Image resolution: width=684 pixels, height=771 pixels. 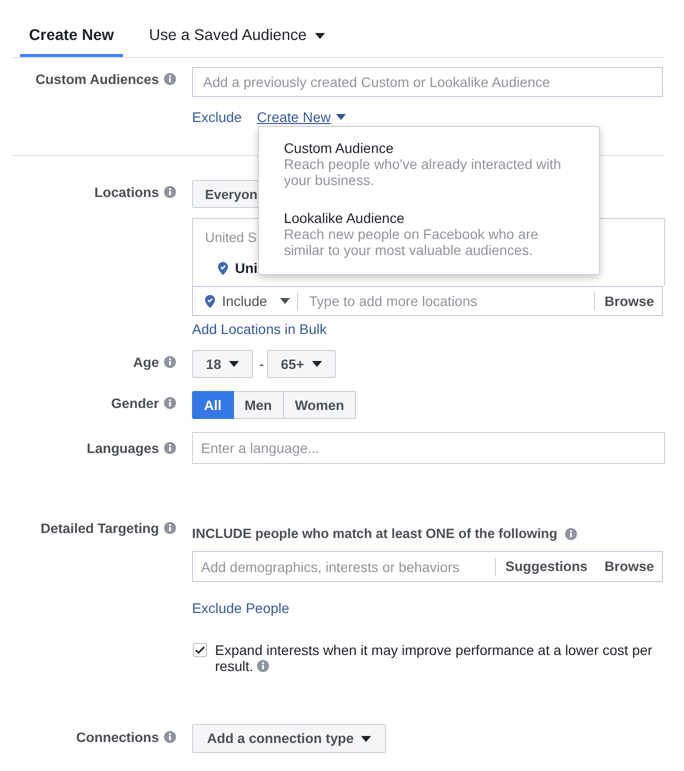 I want to click on targeting-input: Add demographics, interests or behaviors, so click(x=344, y=566).